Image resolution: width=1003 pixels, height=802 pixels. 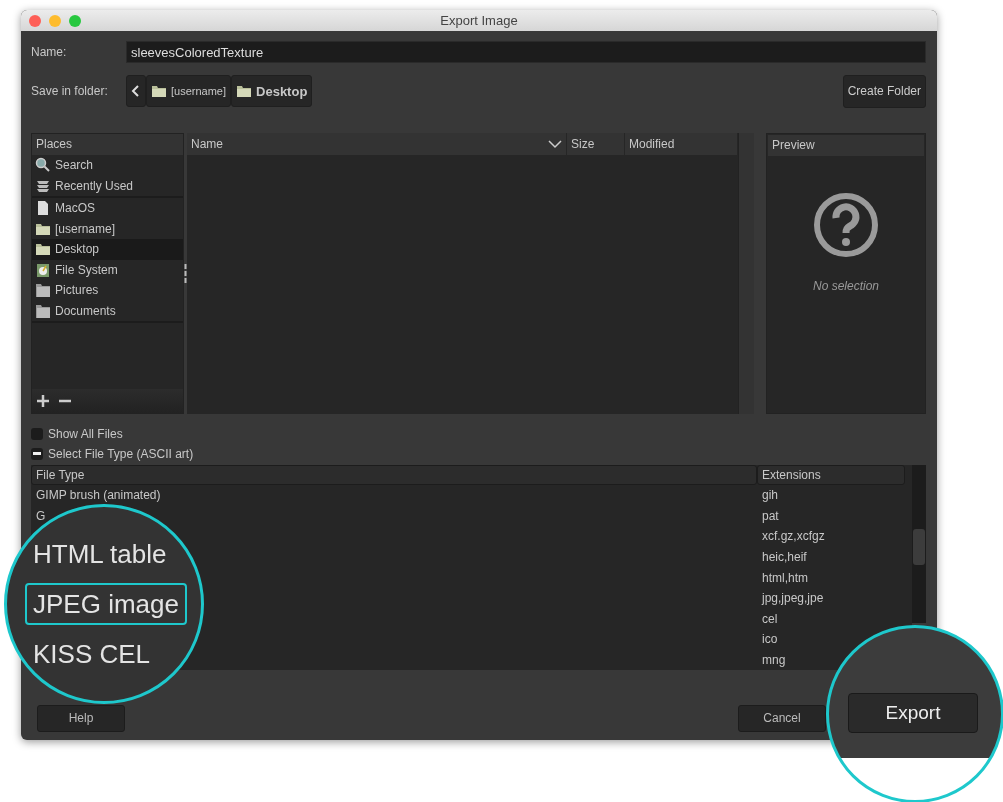 I want to click on question-icon, so click(x=846, y=225).